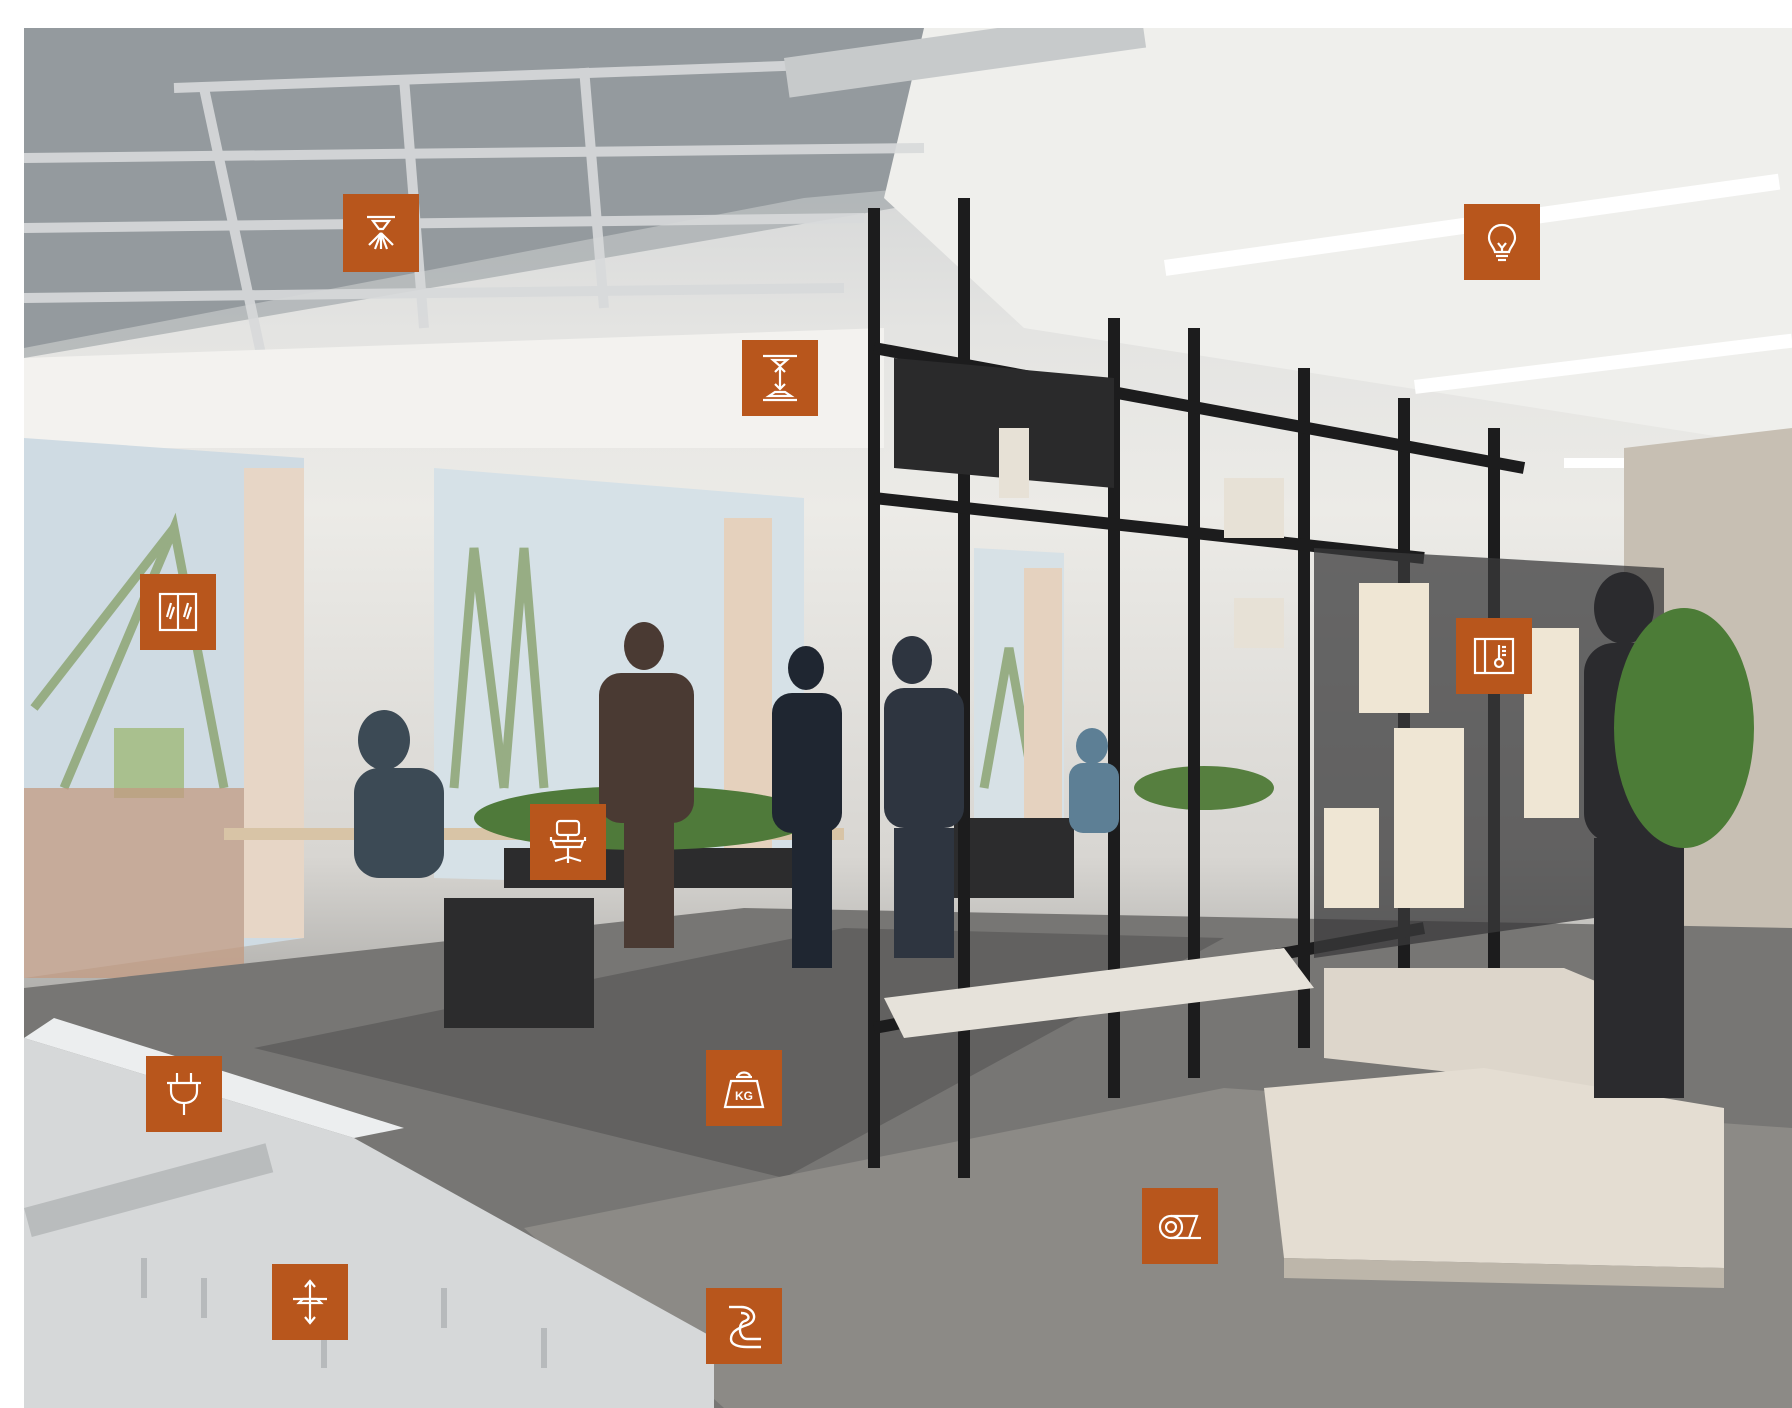  I want to click on power-plug-icon, so click(184, 1094).